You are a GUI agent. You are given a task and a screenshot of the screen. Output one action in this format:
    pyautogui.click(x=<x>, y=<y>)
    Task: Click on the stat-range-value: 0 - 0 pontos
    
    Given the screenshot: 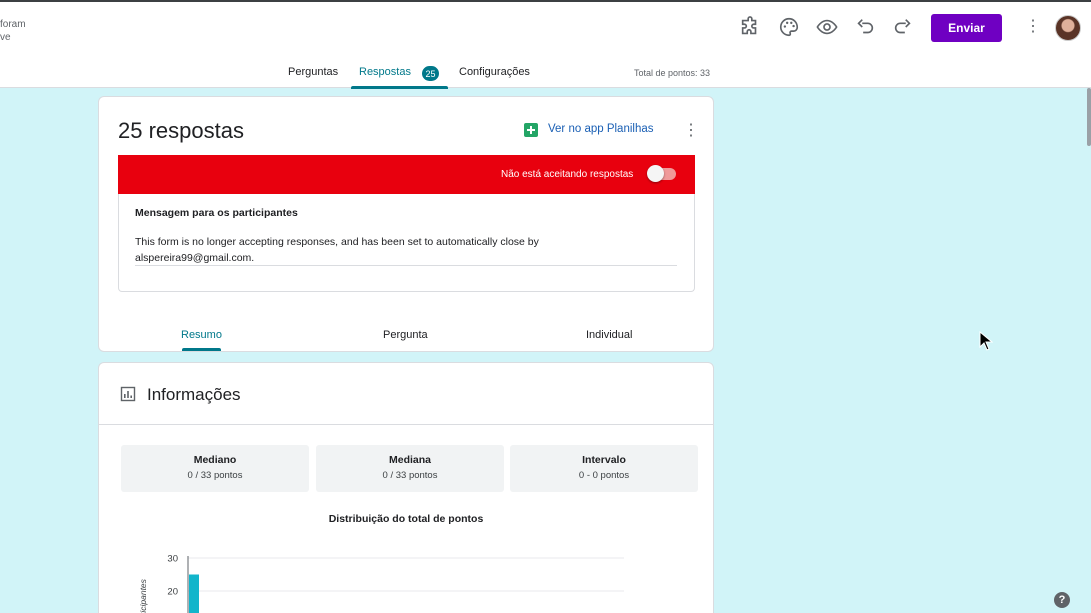 What is the action you would take?
    pyautogui.click(x=604, y=475)
    